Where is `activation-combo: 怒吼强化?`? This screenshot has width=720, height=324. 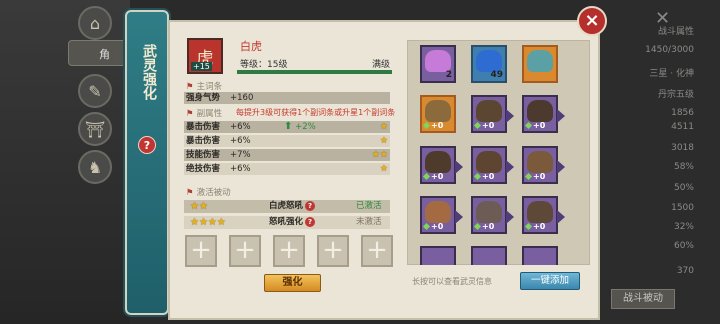 activation-combo: 怒吼强化? is located at coordinates (292, 222).